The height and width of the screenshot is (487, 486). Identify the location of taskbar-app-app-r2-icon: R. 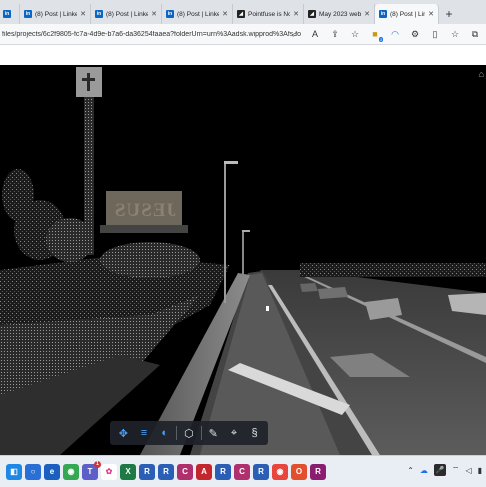
(166, 471).